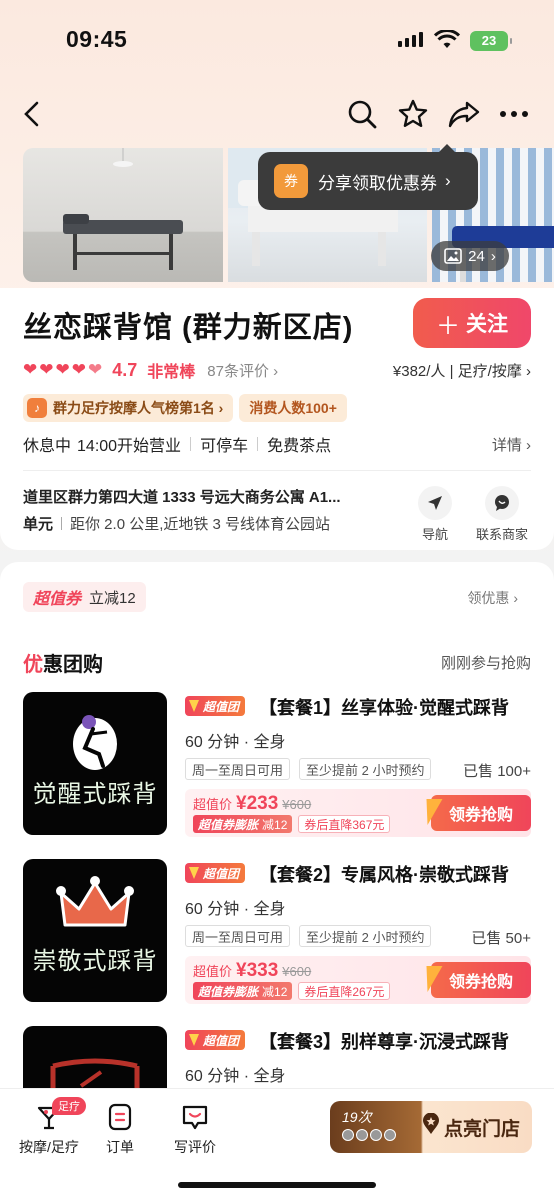 The image size is (554, 1200). I want to click on shop-photo, so click(123, 215).